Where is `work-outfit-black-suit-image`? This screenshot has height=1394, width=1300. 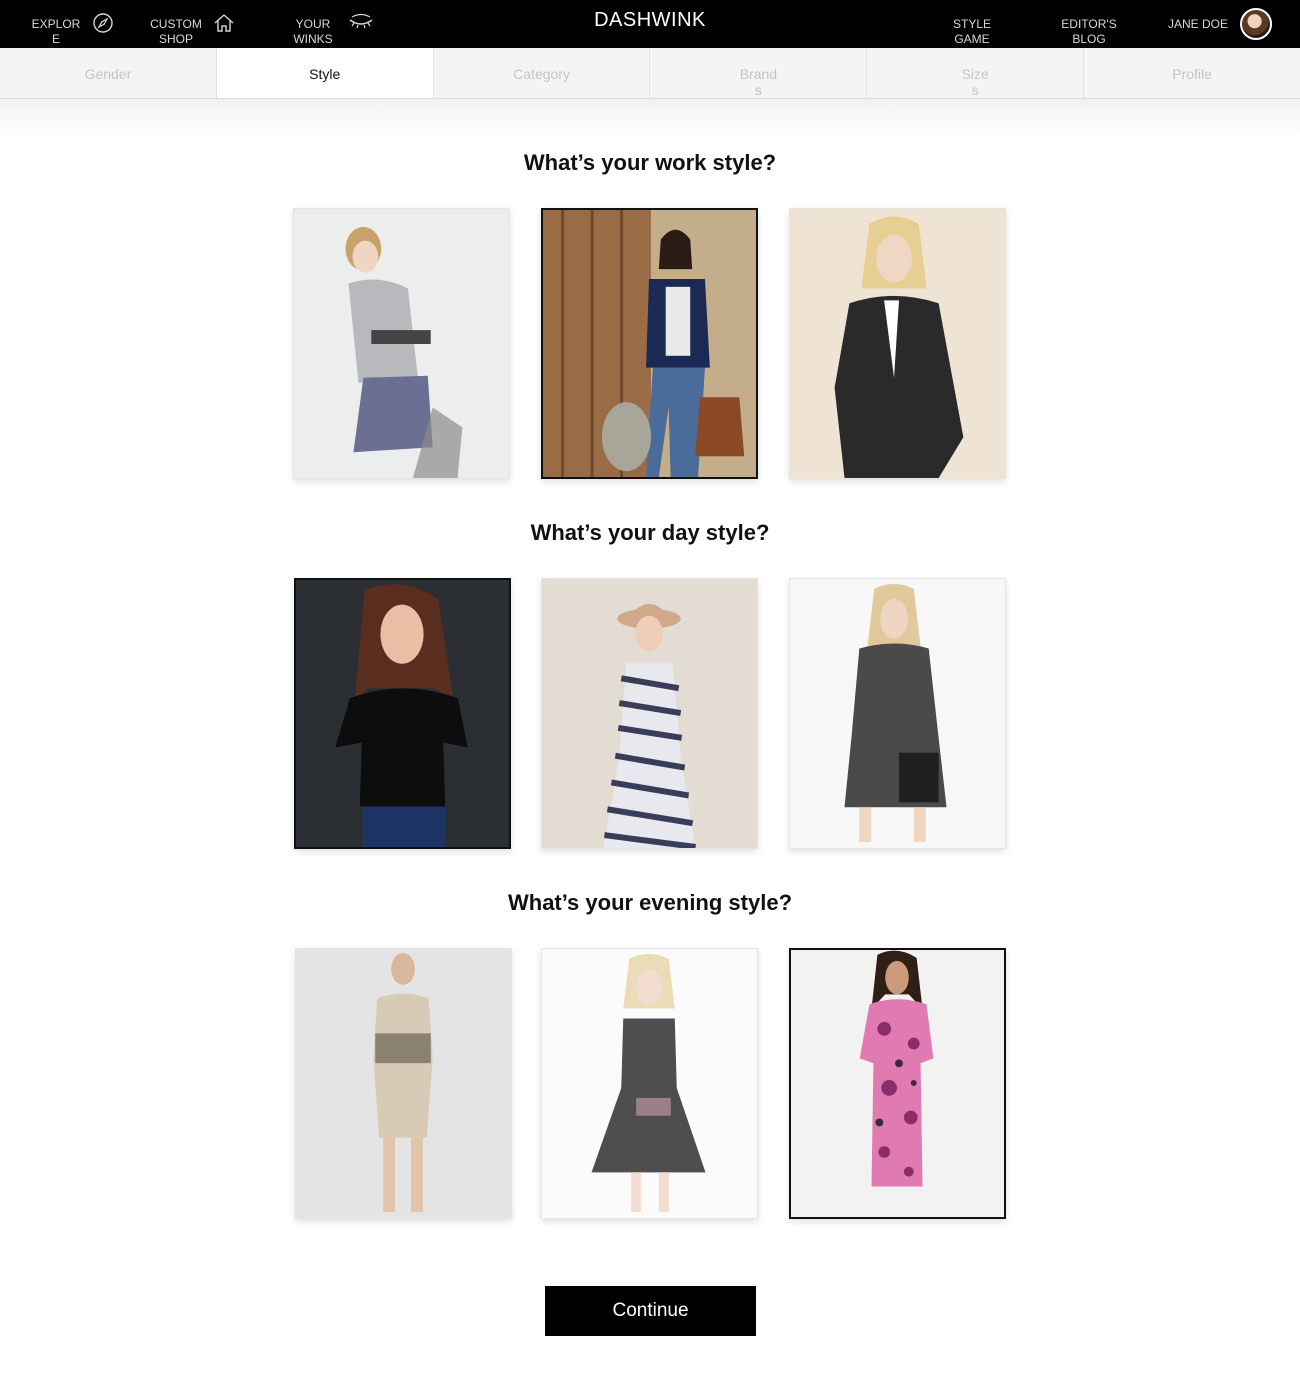
work-outfit-black-suit-image is located at coordinates (897, 343).